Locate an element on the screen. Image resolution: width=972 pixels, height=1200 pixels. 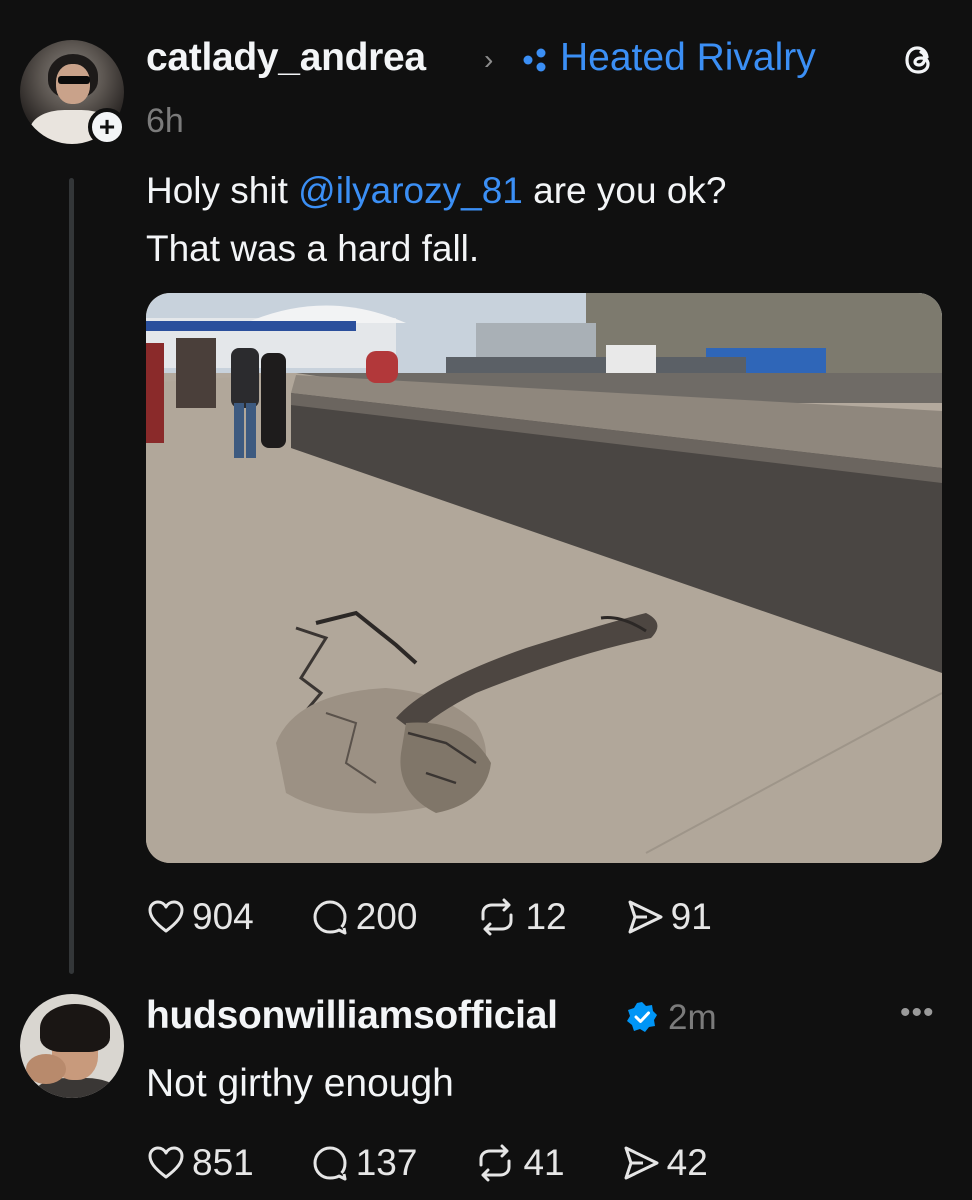
reply-comment-button: 137 is located at coordinates (364, 1163).